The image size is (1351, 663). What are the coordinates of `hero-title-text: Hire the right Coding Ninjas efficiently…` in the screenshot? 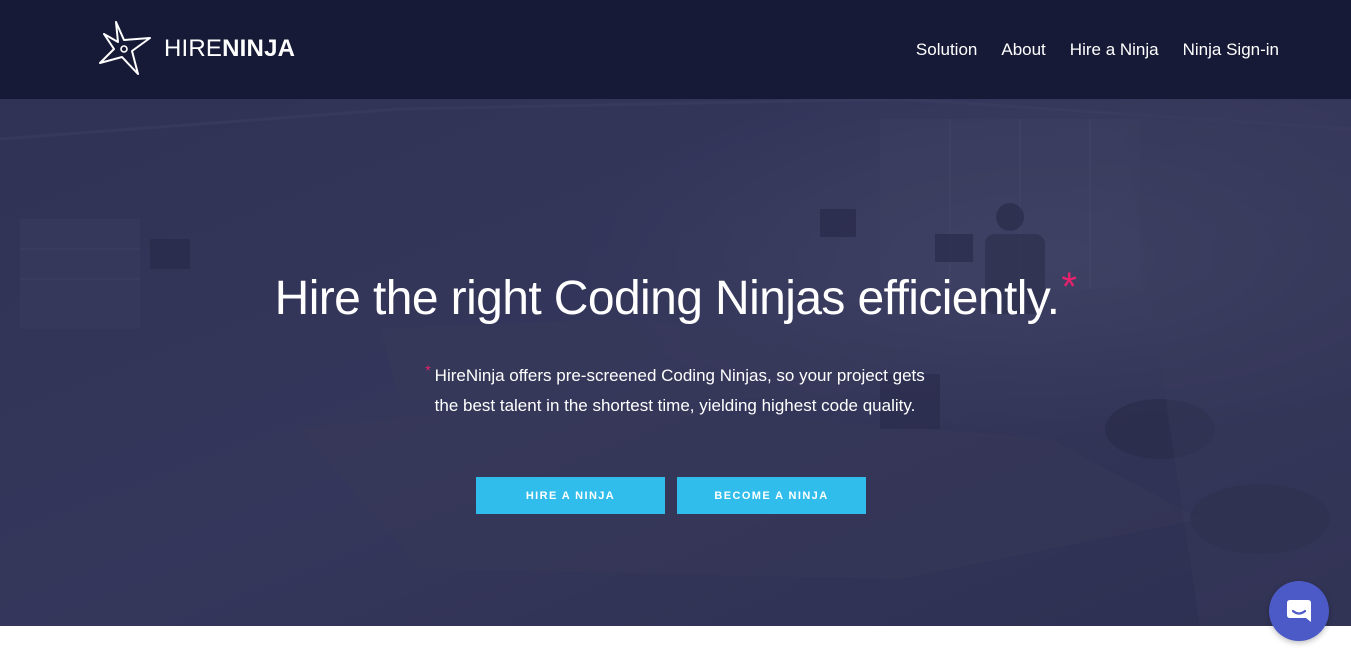 It's located at (667, 298).